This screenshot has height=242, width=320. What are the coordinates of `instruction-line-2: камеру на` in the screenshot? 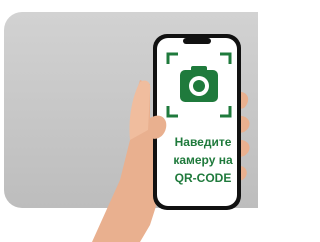 It's located at (203, 160).